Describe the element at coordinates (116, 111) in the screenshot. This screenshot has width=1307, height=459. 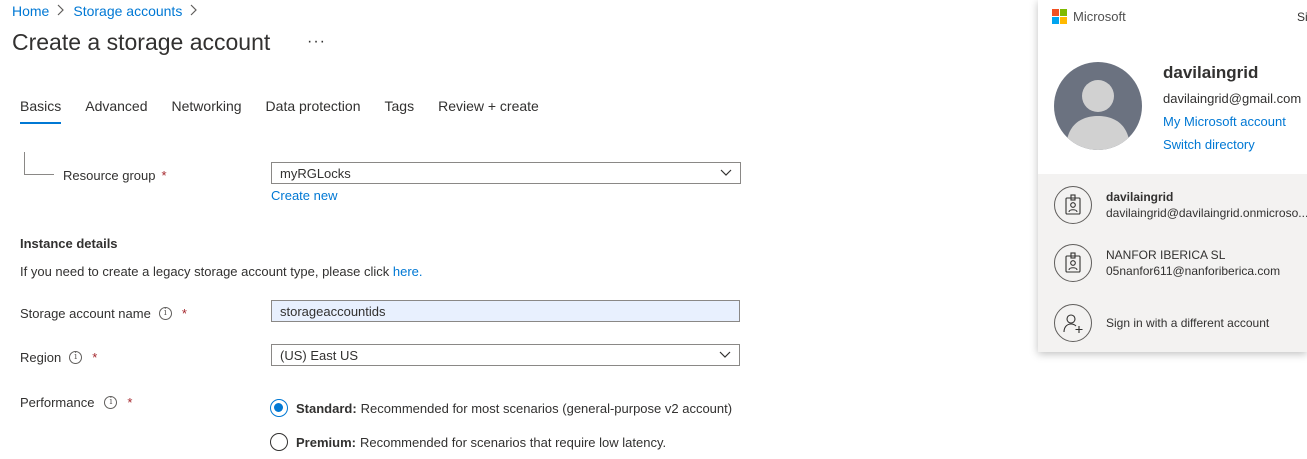
I see `tab-advanced: Advanced` at that location.